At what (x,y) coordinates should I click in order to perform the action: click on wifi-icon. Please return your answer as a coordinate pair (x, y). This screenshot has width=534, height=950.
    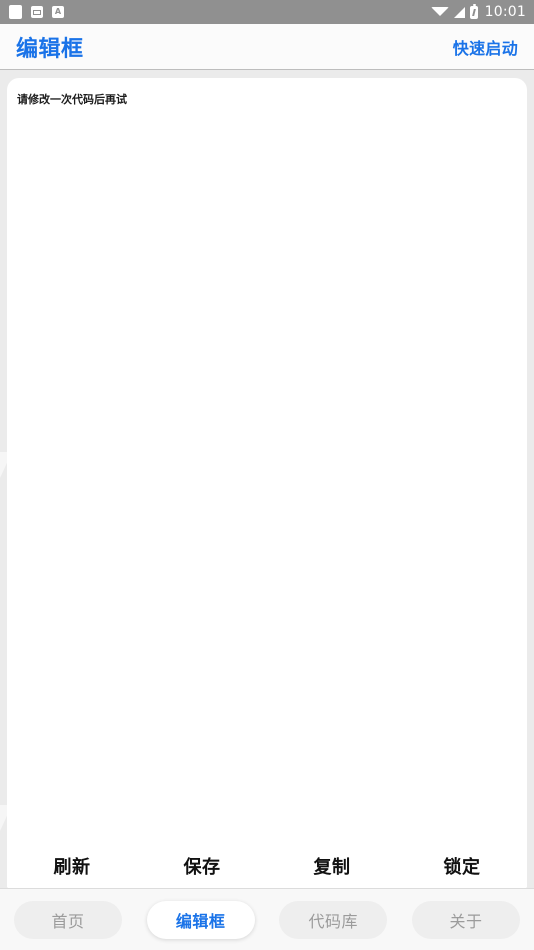
    Looking at the image, I should click on (439, 11).